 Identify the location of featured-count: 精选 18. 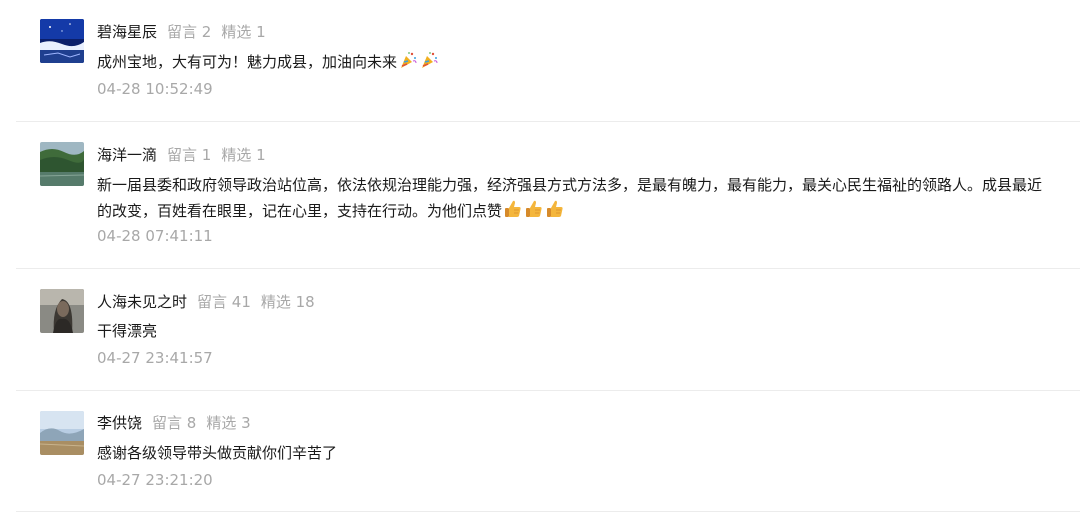
(287, 302).